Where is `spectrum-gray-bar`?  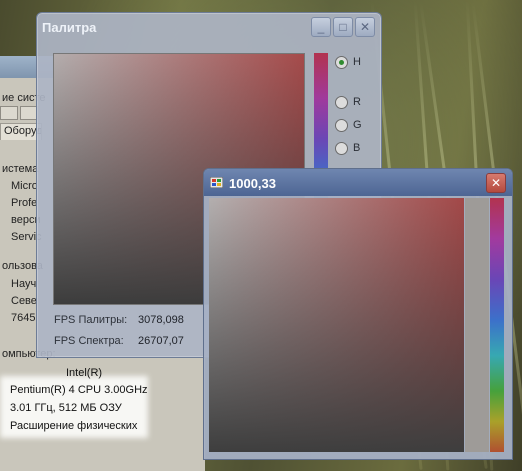
spectrum-gray-bar is located at coordinates (477, 325).